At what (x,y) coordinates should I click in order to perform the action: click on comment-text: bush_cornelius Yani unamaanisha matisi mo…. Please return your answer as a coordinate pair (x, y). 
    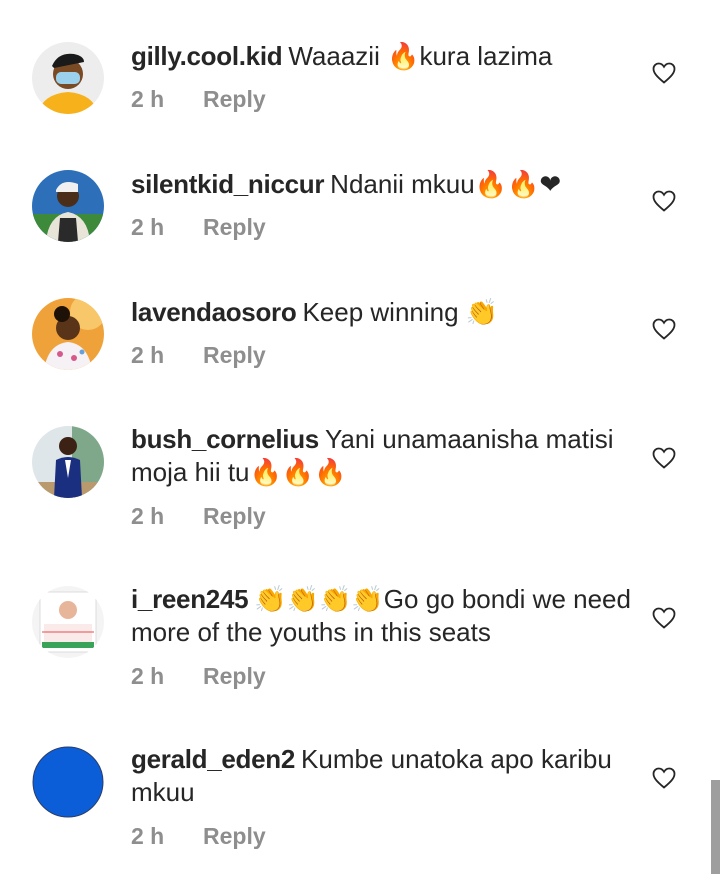
    Looking at the image, I should click on (381, 456).